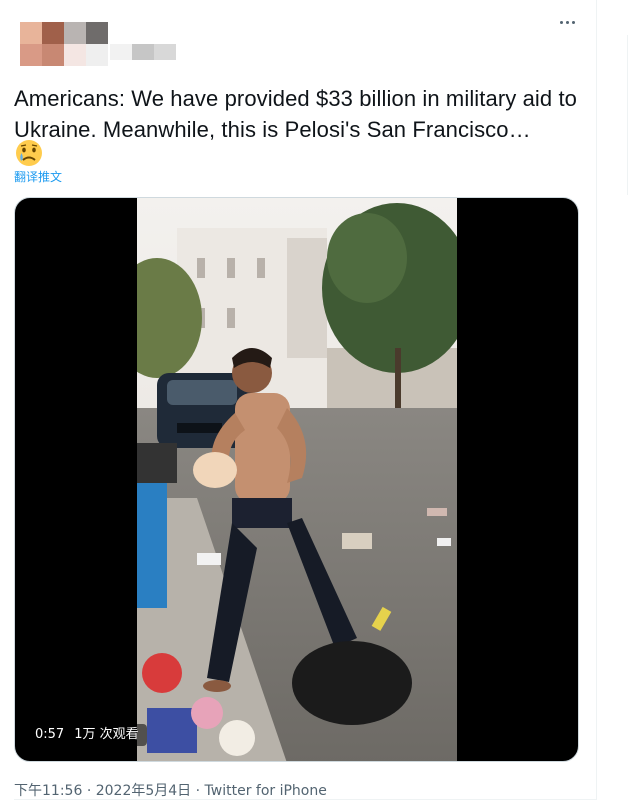 The height and width of the screenshot is (800, 629). What do you see at coordinates (613, 400) in the screenshot?
I see `right-sidebar` at bounding box center [613, 400].